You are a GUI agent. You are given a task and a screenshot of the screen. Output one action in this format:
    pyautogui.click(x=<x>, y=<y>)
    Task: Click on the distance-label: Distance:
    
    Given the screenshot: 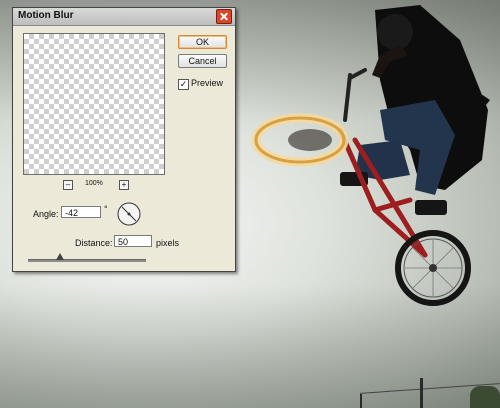 What is the action you would take?
    pyautogui.click(x=94, y=243)
    